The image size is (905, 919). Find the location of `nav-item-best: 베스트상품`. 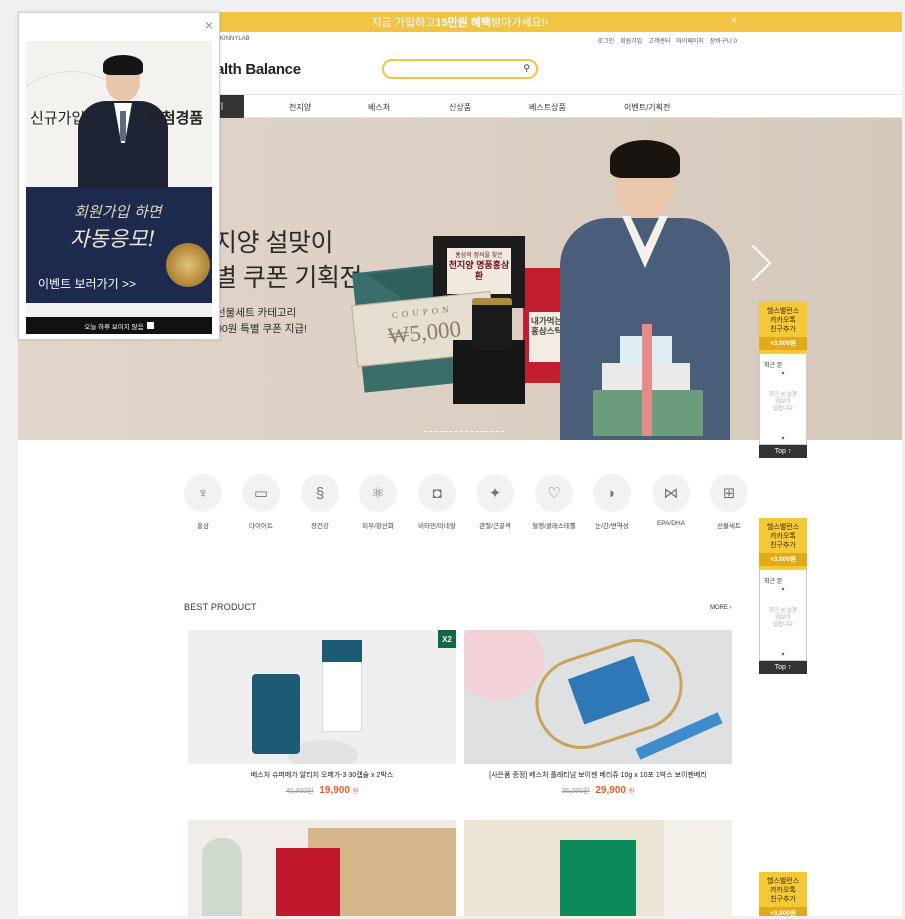

nav-item-best: 베스트상품 is located at coordinates (547, 107).